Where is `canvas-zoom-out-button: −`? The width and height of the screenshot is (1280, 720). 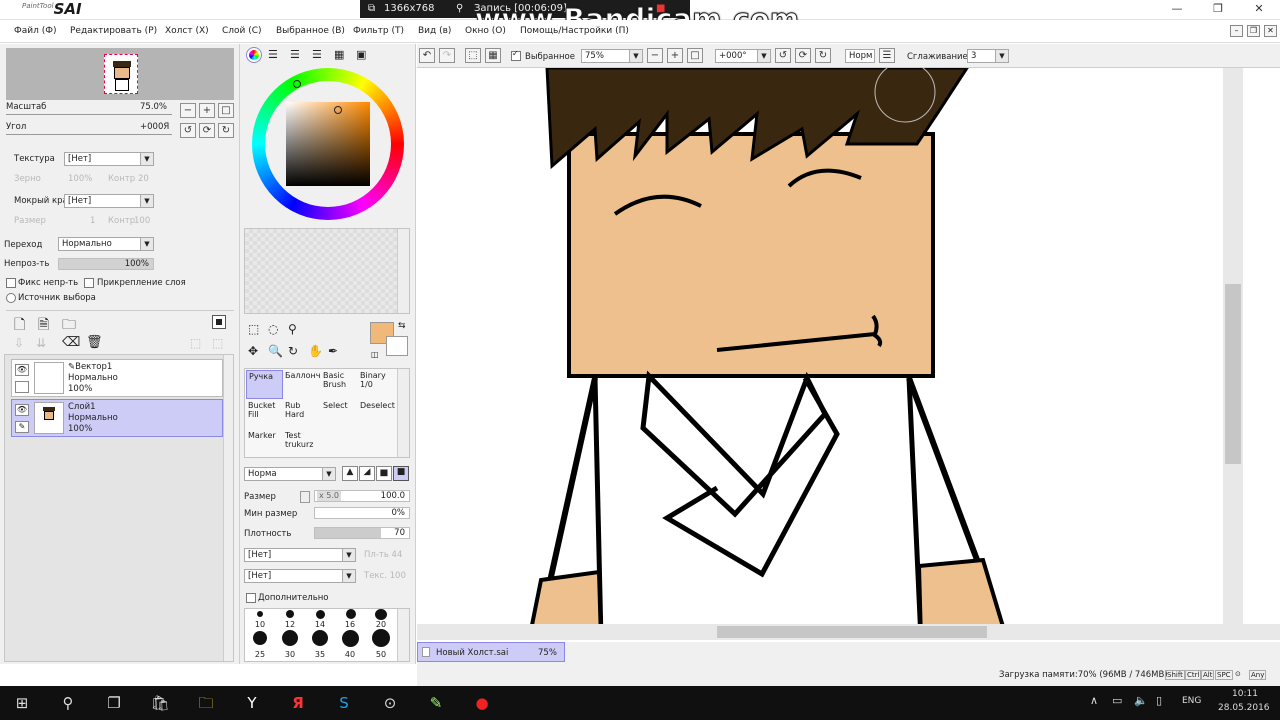 canvas-zoom-out-button: − is located at coordinates (655, 55).